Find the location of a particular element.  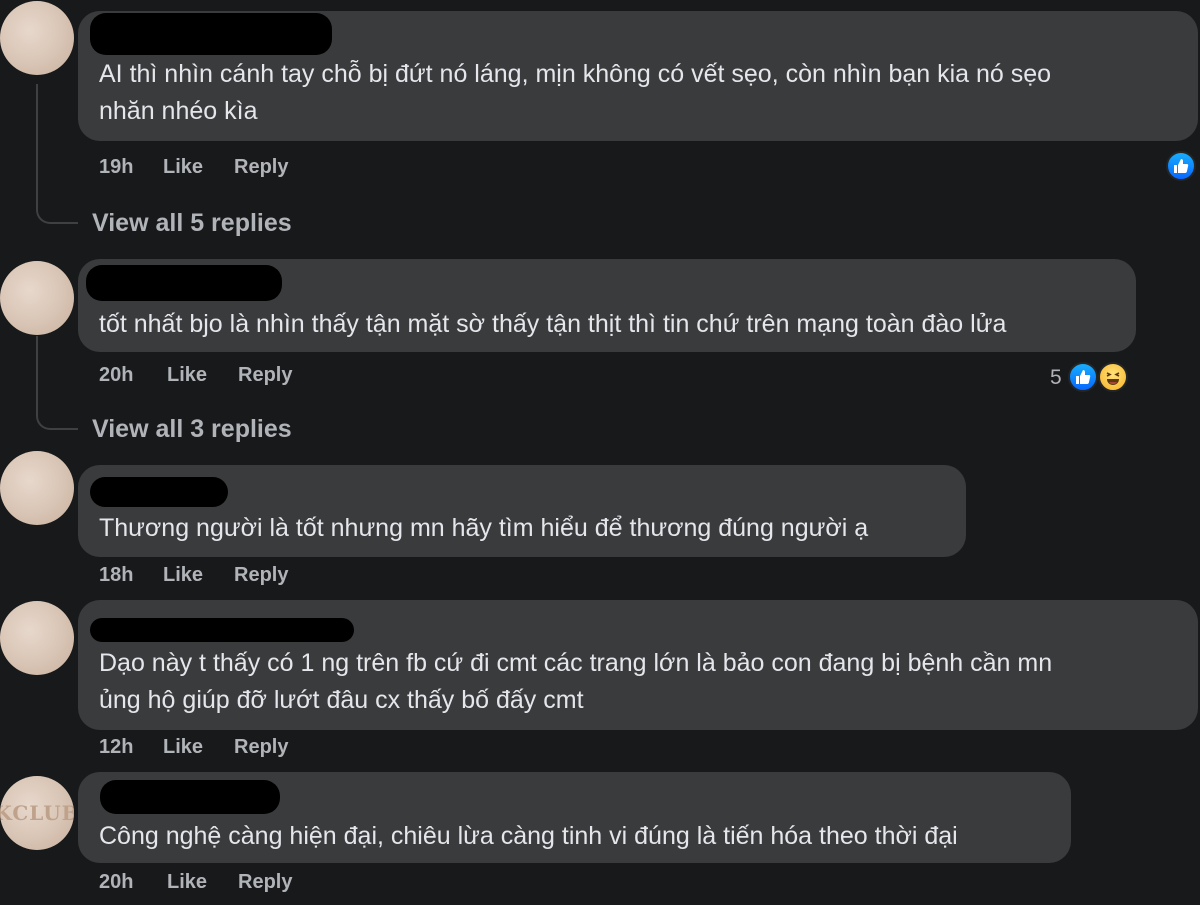

comment-actions: 12h Like Reply is located at coordinates (193, 747).